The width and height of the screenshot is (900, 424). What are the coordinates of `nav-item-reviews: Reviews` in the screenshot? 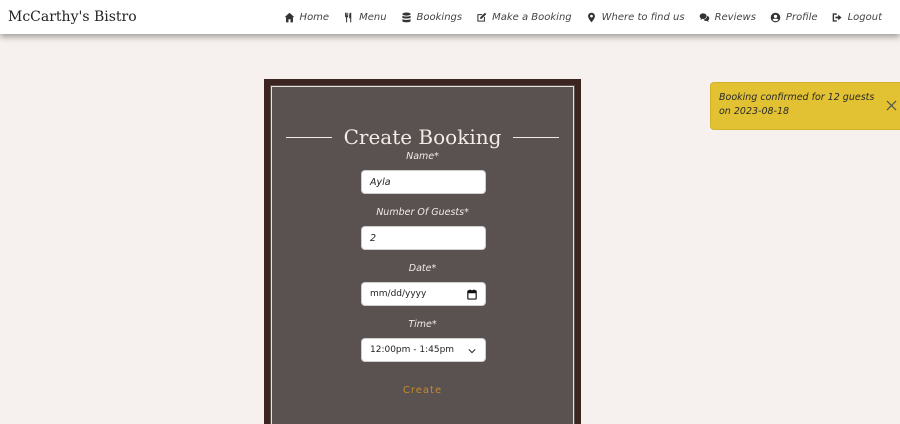 It's located at (727, 17).